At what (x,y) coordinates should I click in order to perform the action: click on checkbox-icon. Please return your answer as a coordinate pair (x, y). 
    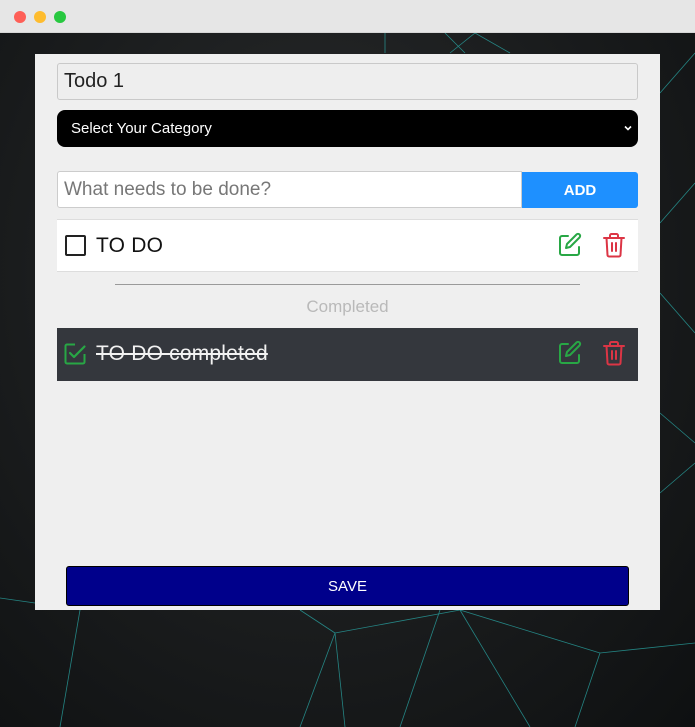
    Looking at the image, I should click on (75, 245).